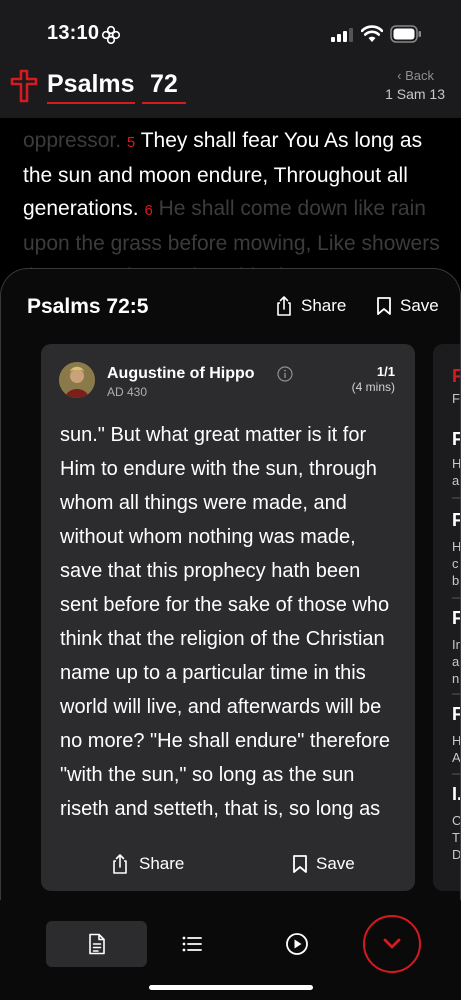 The height and width of the screenshot is (1000, 461). What do you see at coordinates (405, 34) in the screenshot?
I see `battery-icon` at bounding box center [405, 34].